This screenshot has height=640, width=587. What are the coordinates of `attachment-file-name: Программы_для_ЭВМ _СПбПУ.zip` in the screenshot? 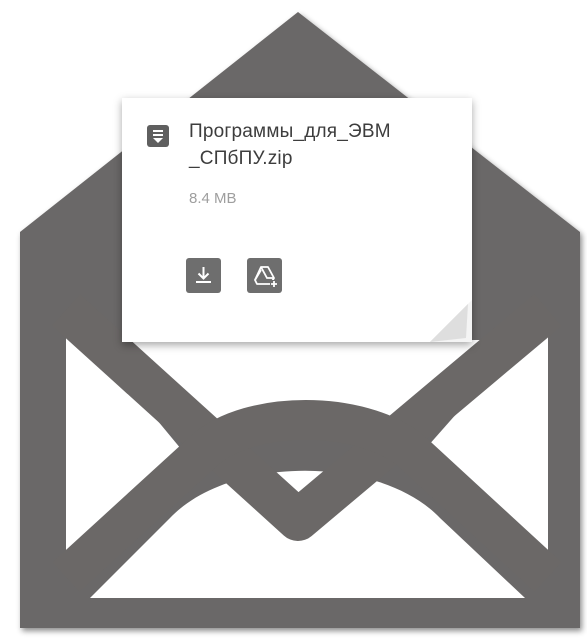 It's located at (324, 145).